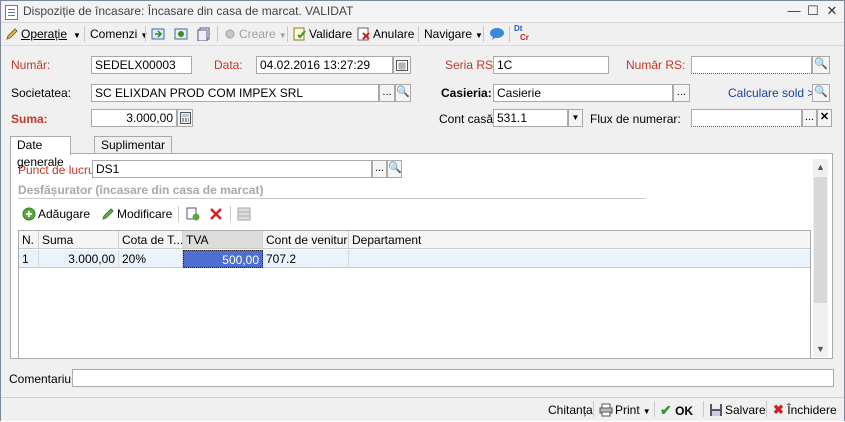 The height and width of the screenshot is (422, 845). What do you see at coordinates (79, 240) in the screenshot?
I see `column-header-suma: Suma` at bounding box center [79, 240].